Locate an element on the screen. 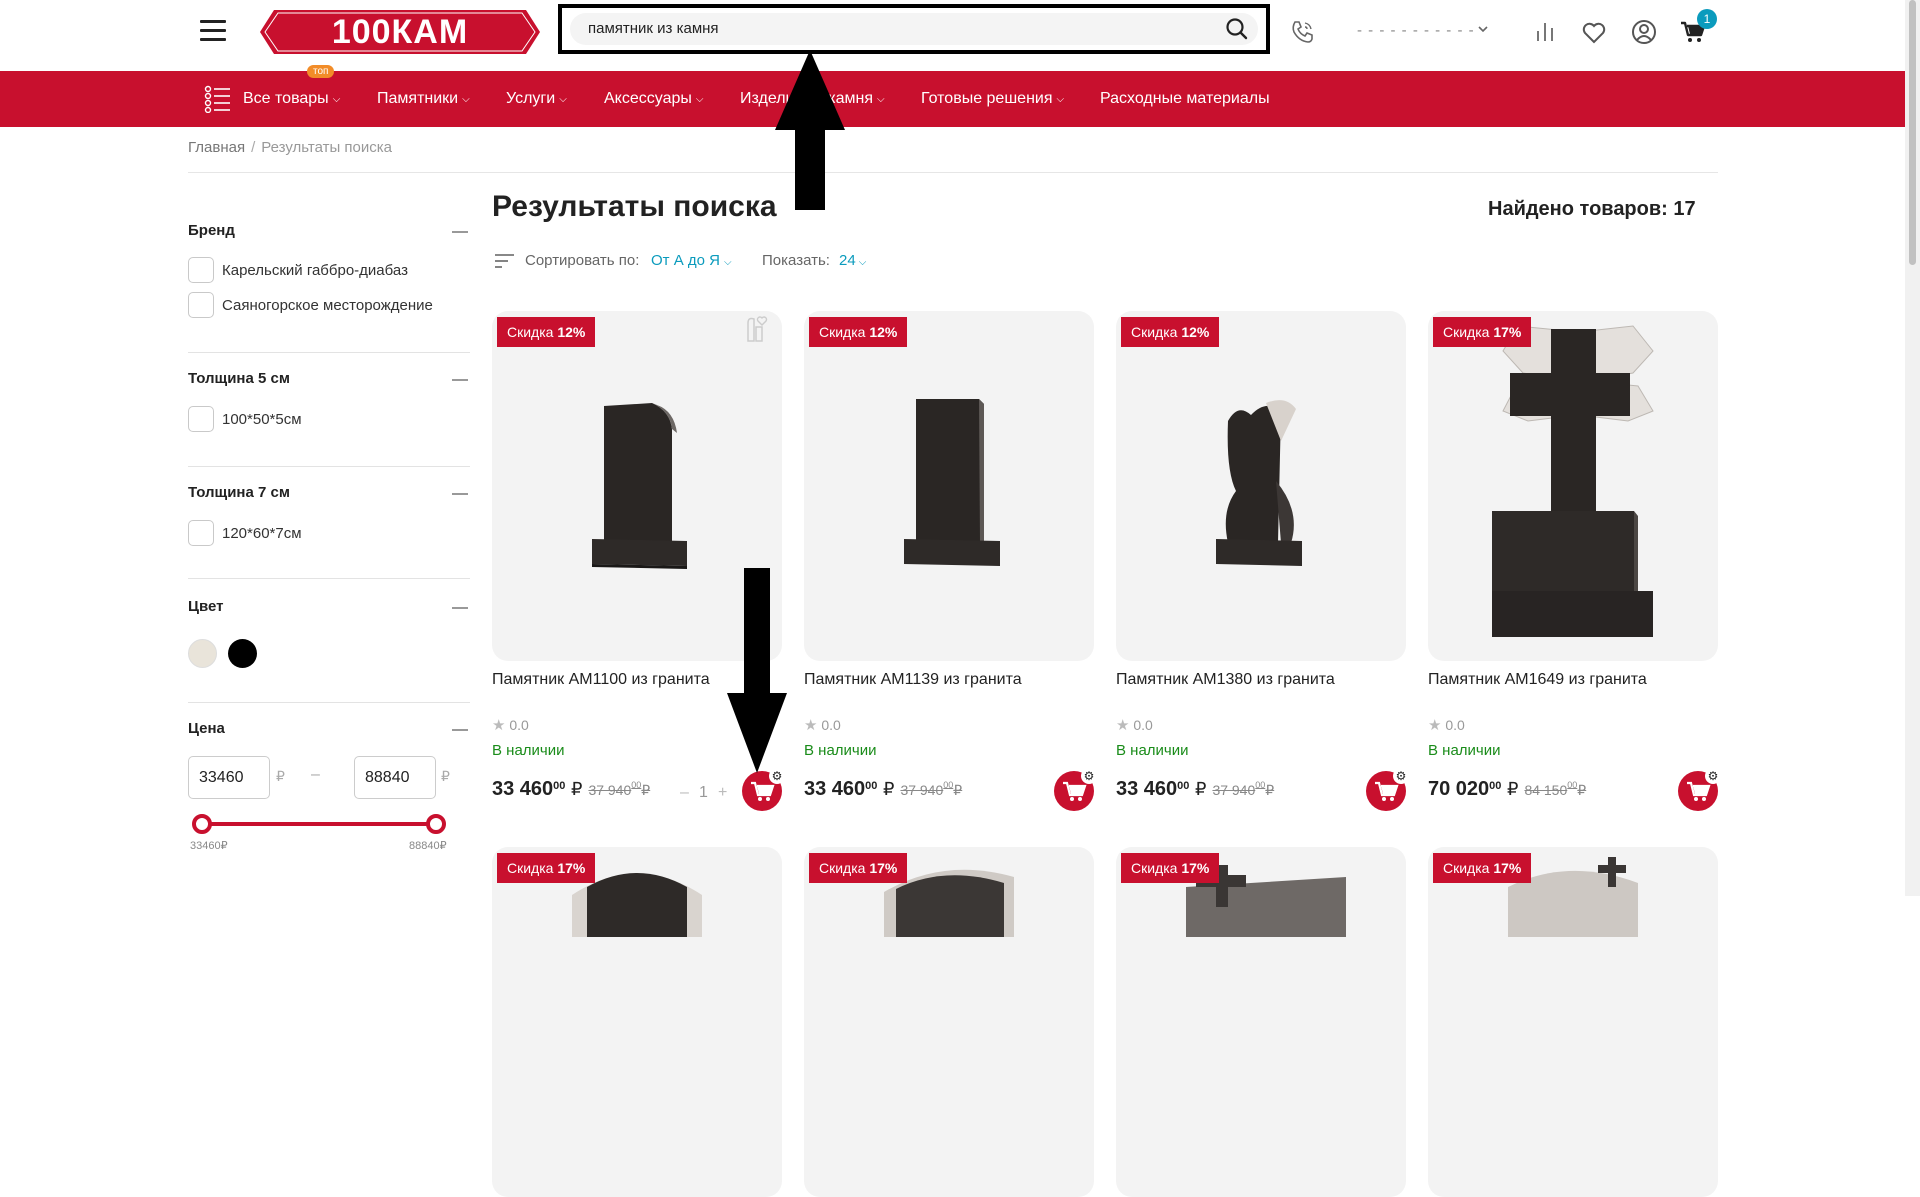  rating-value: 0.0 is located at coordinates (1143, 725).